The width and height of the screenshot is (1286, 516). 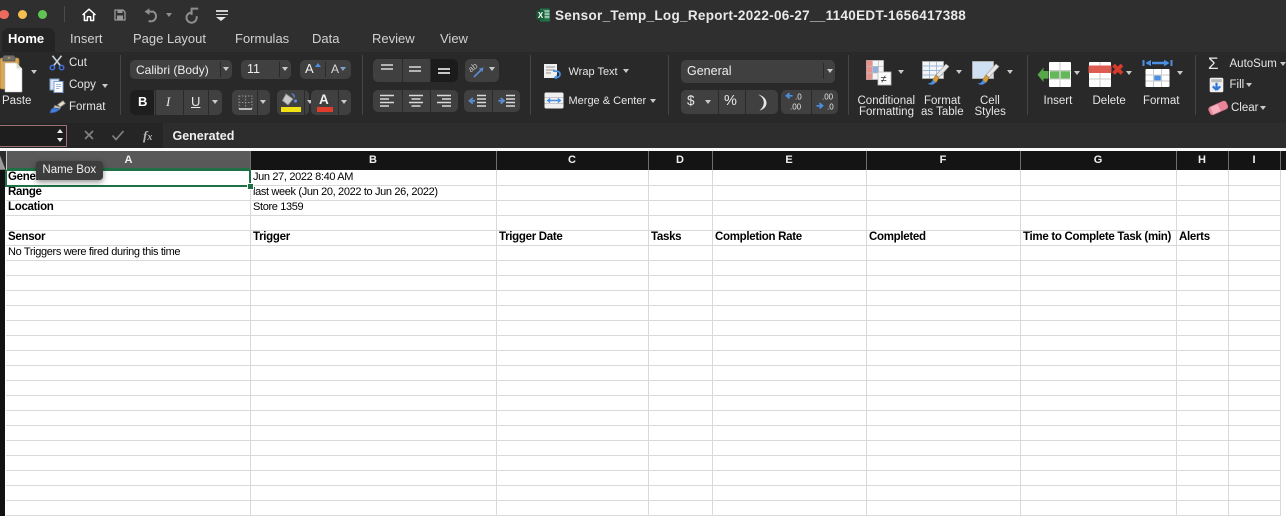 I want to click on svg-text: X, so click(x=541, y=15).